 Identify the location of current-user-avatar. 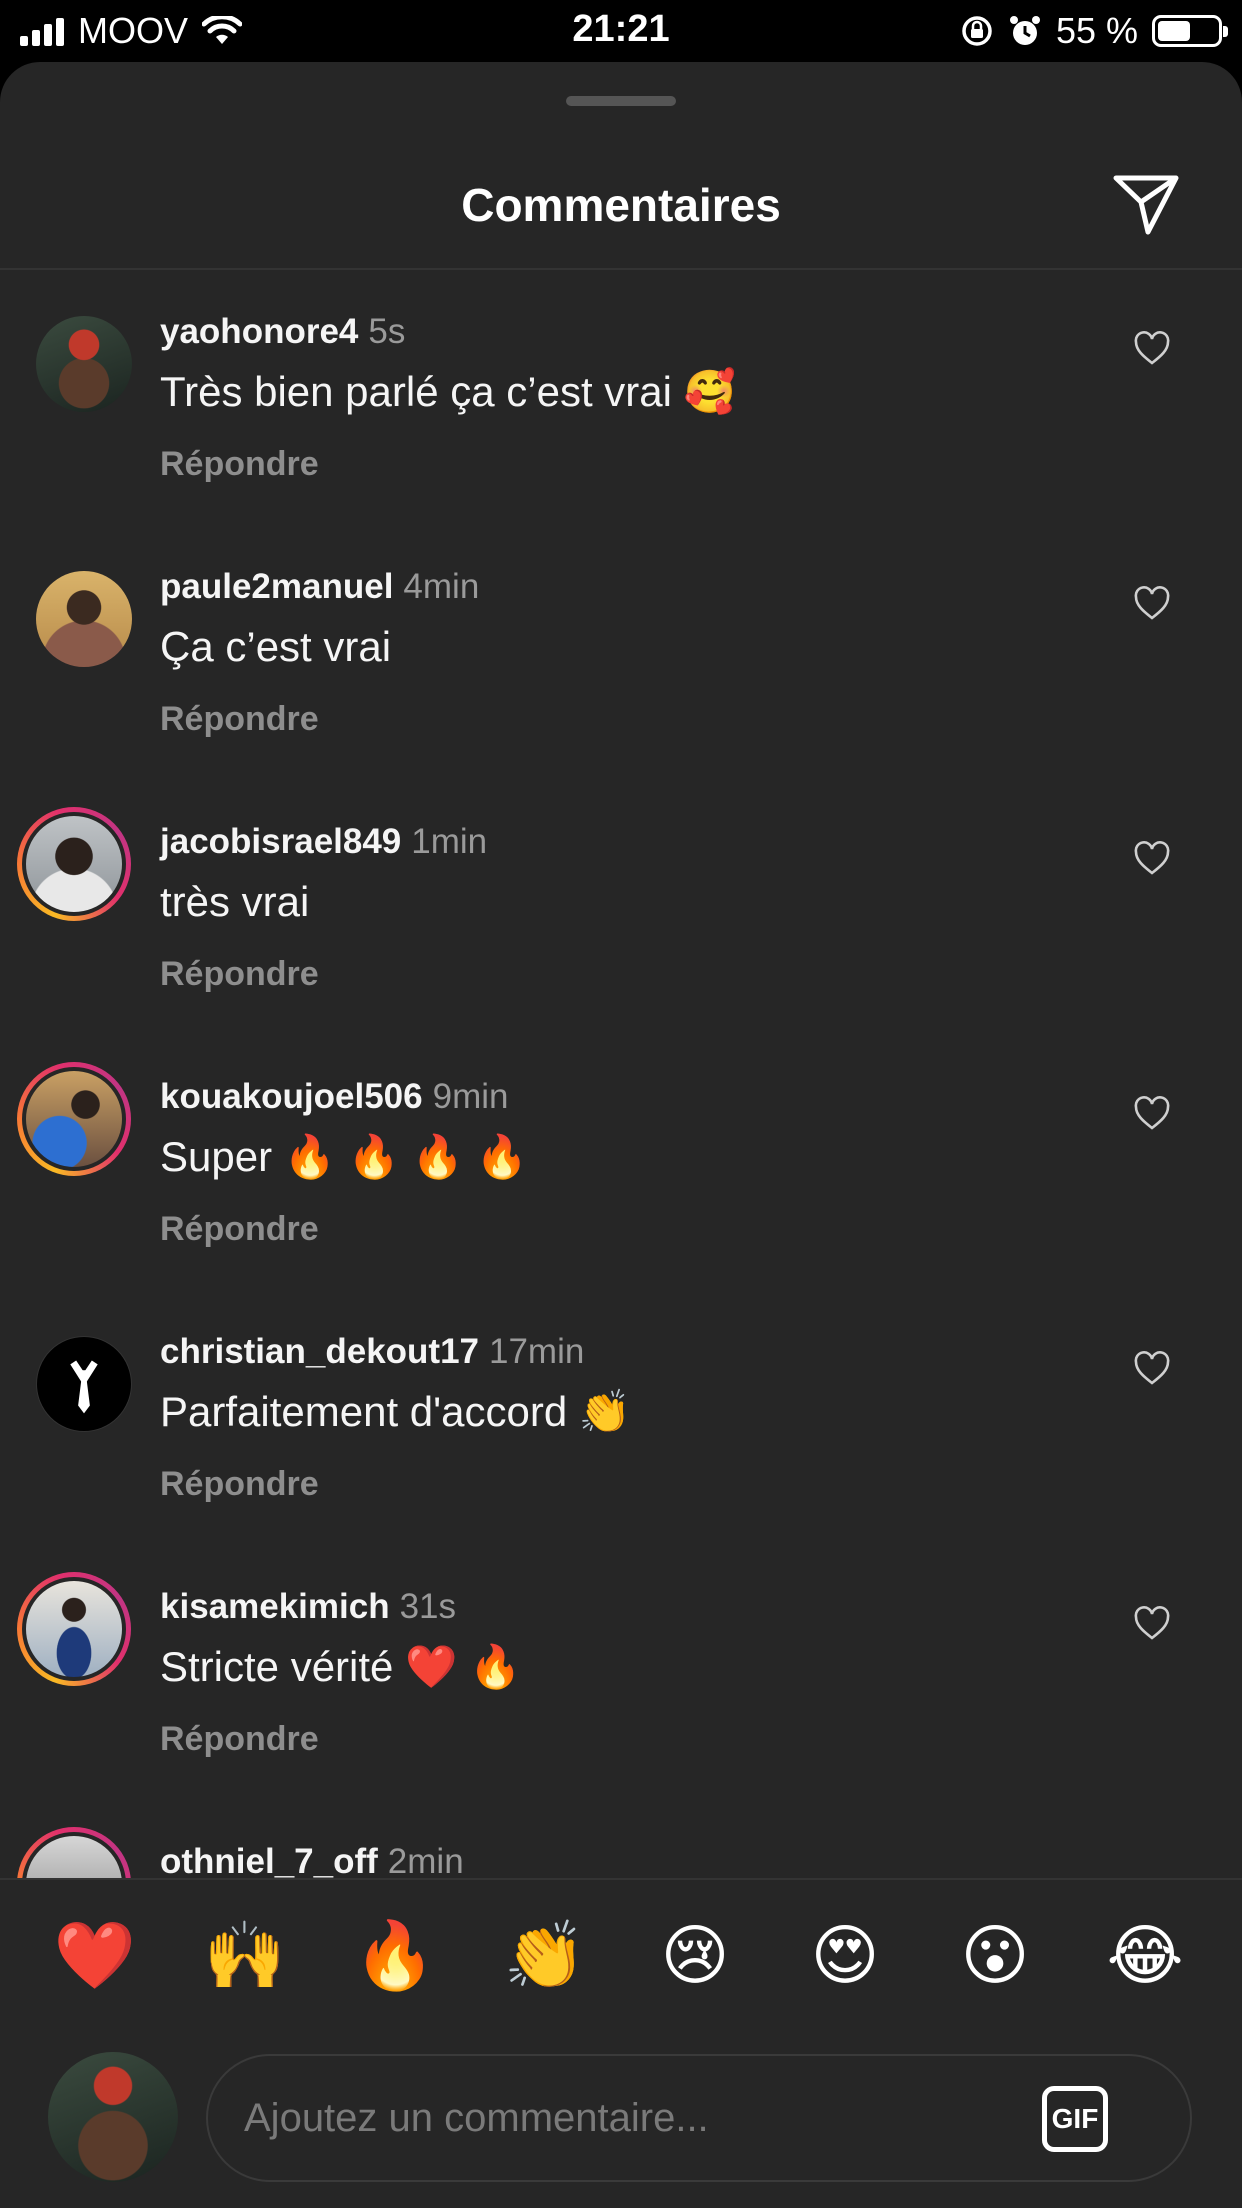
(113, 2117).